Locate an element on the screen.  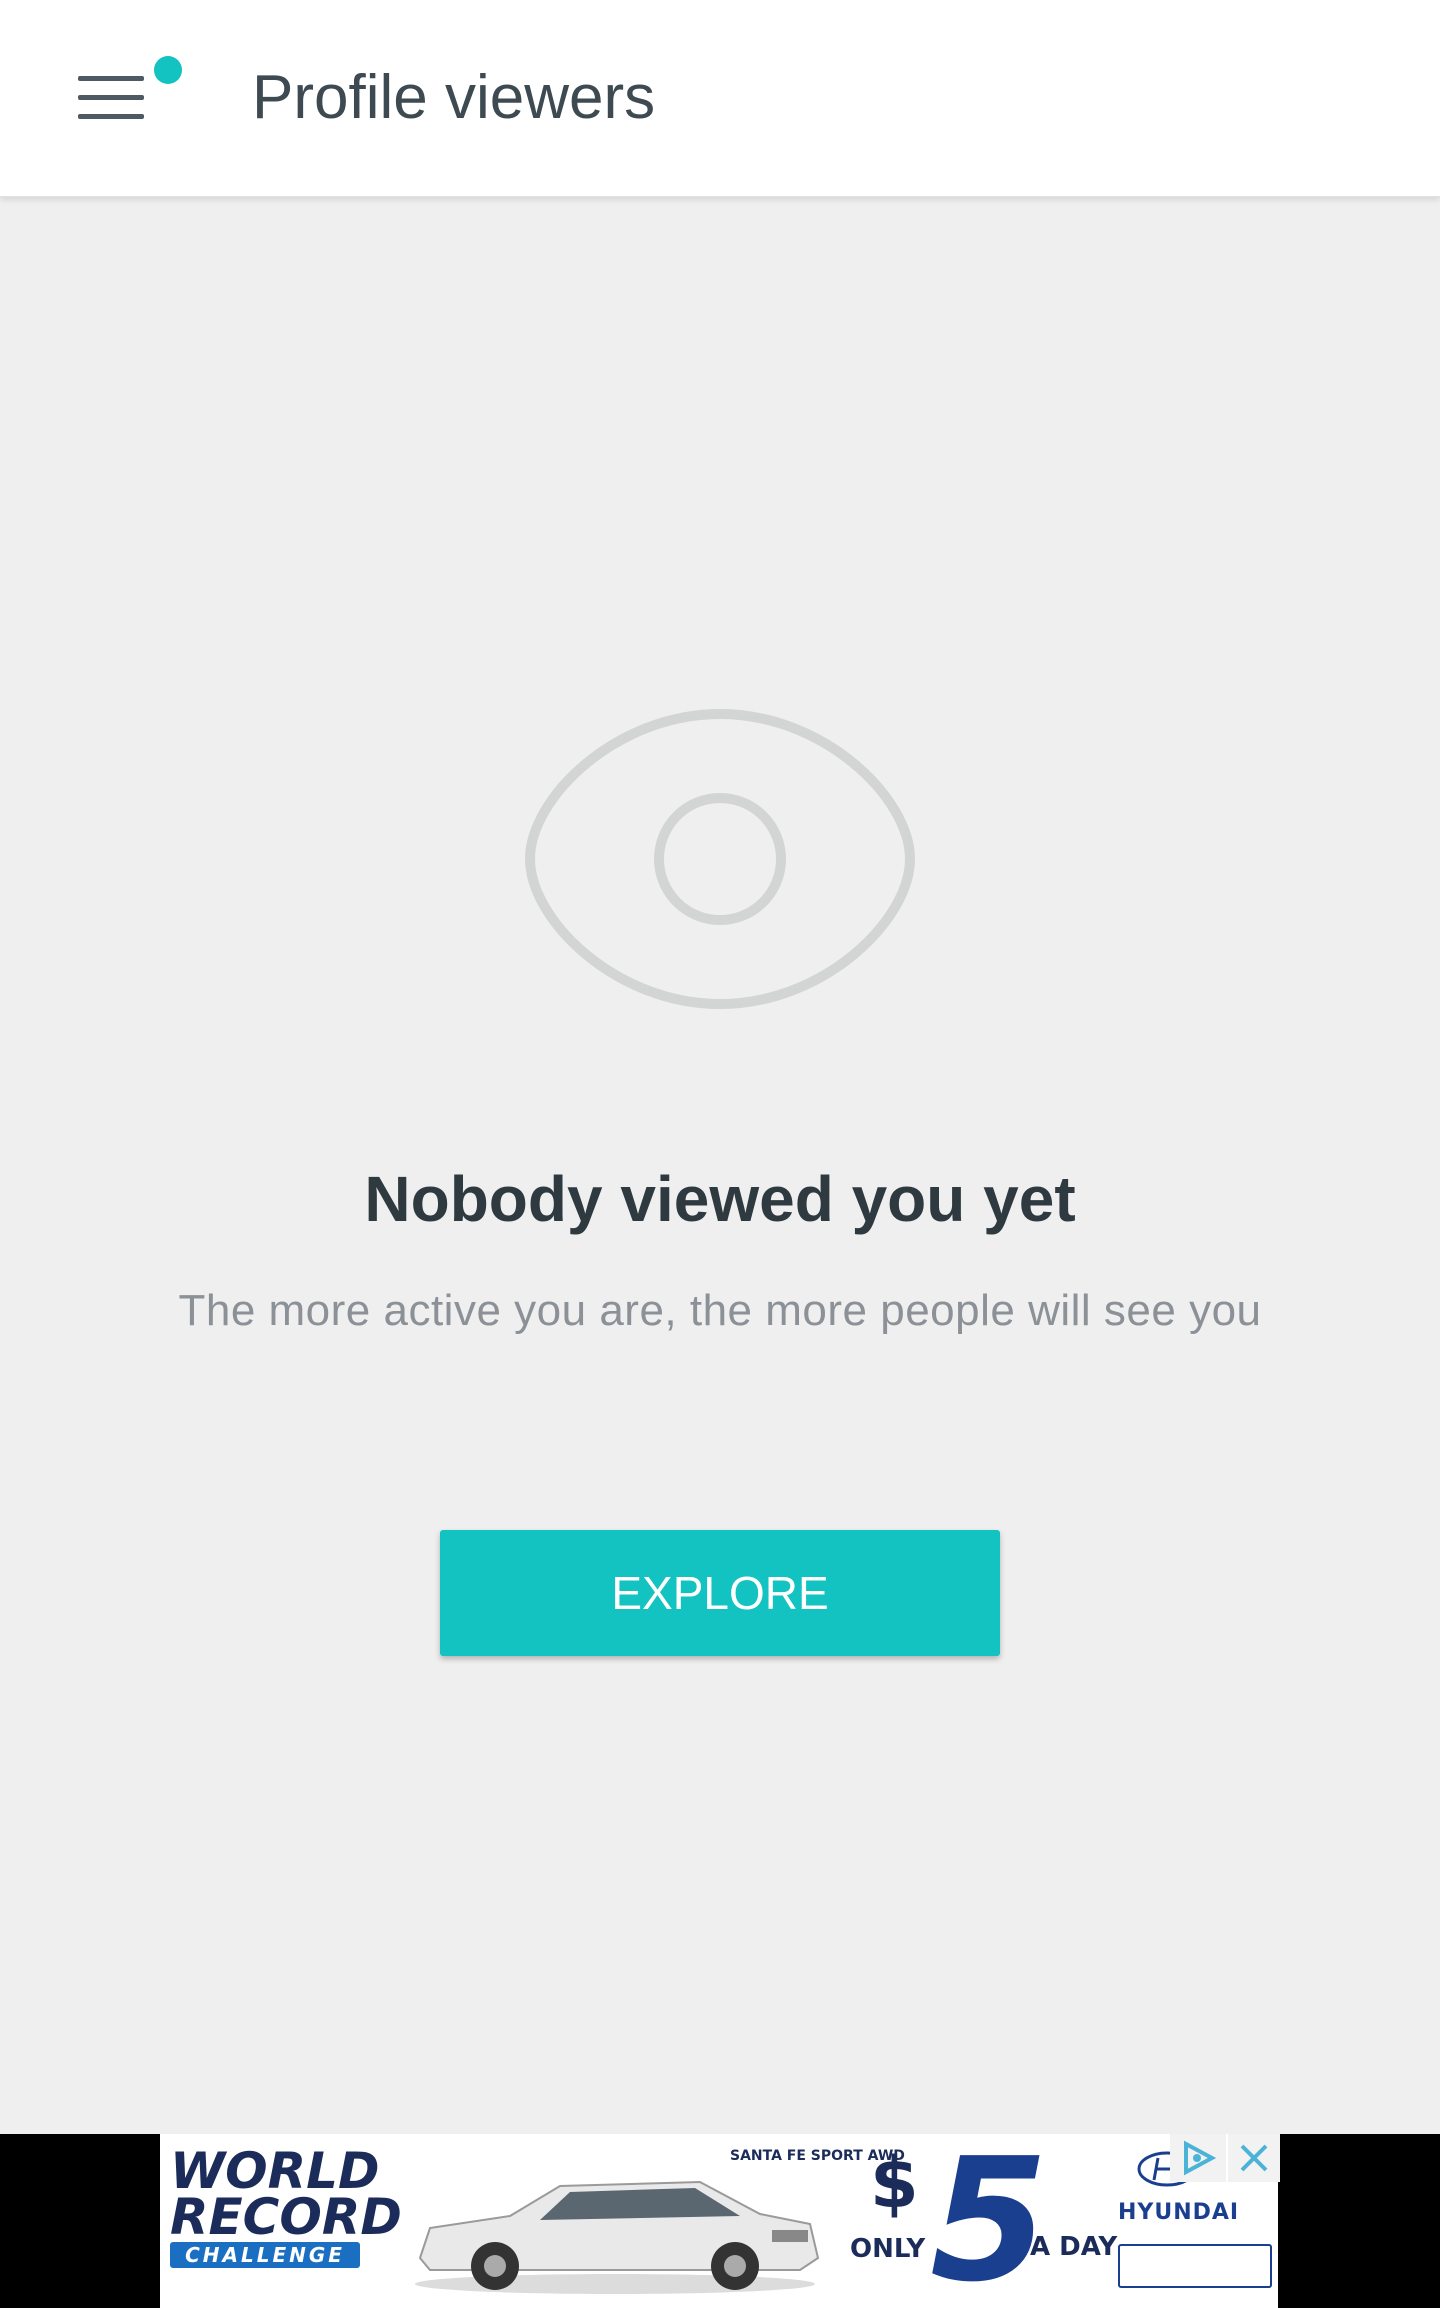
close-icon is located at coordinates (1254, 2158).